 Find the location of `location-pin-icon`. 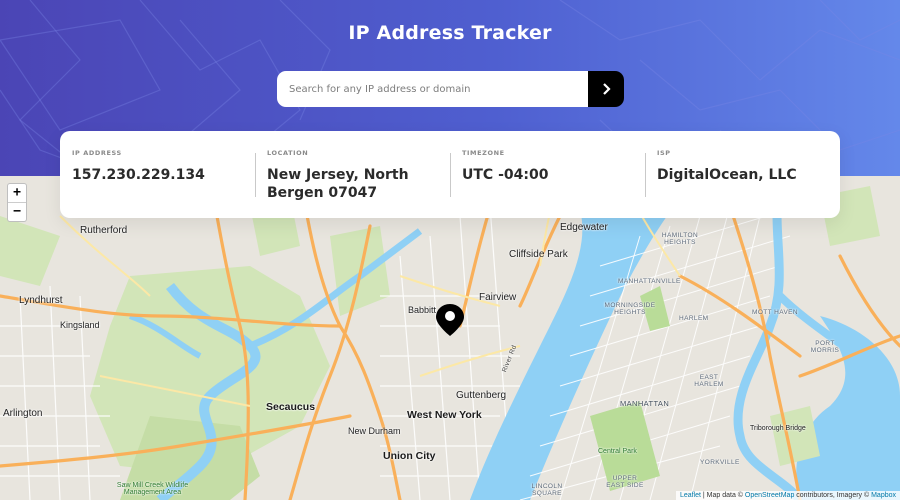

location-pin-icon is located at coordinates (450, 320).